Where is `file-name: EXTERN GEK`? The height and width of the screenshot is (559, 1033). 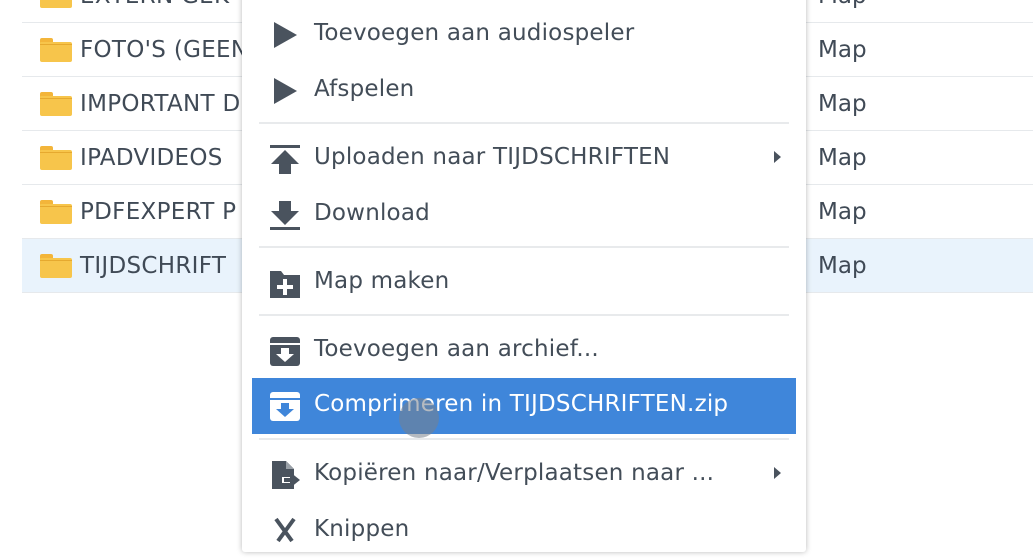
file-name: EXTERN GEK is located at coordinates (154, 4).